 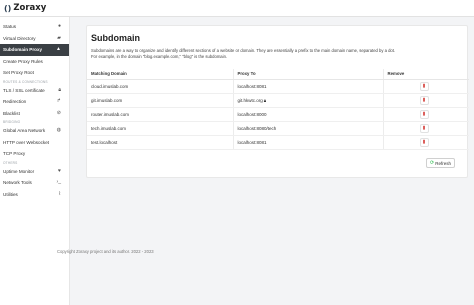 I want to click on sidebar-item-uptime-monitor: Uptime Monitor ♥, so click(x=34, y=172).